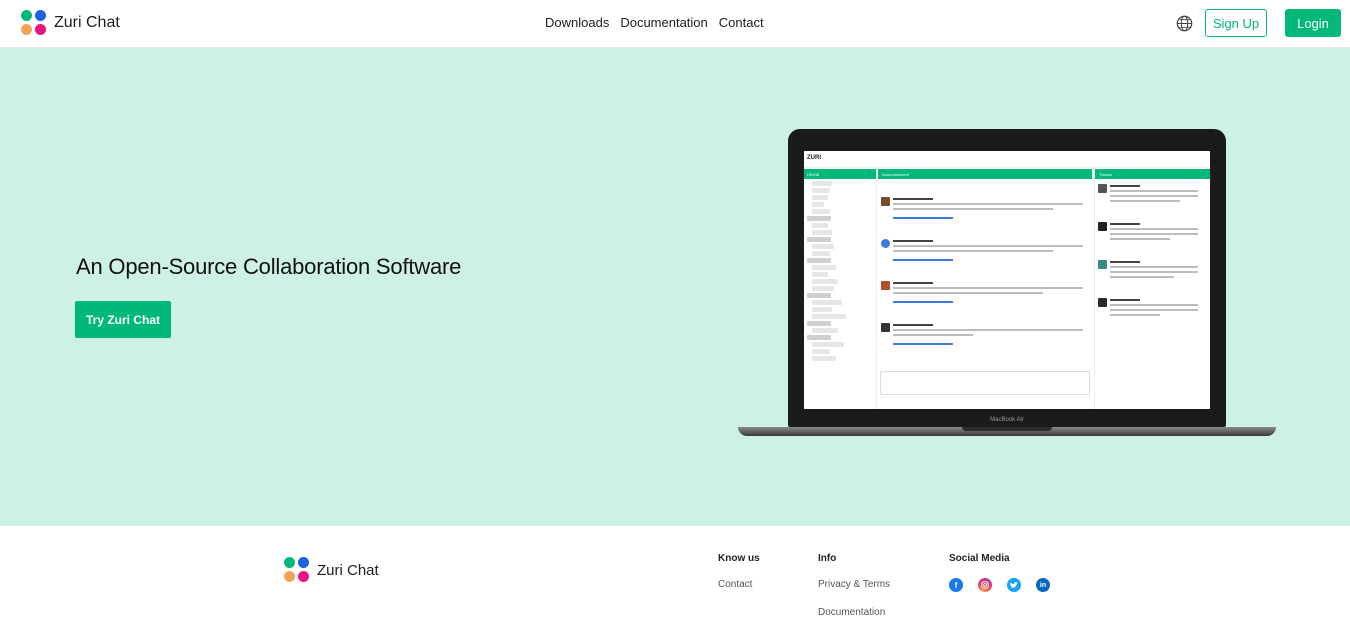  I want to click on app-sidebar: HNGi8, so click(840, 289).